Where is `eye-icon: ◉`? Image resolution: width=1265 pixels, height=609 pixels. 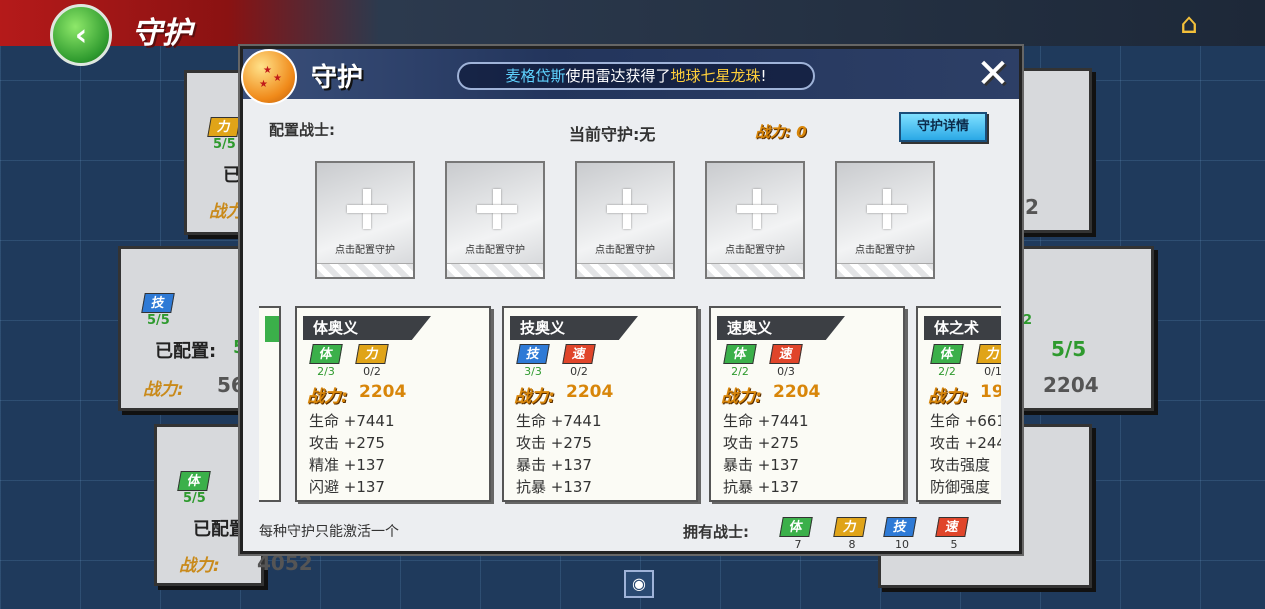 eye-icon: ◉ is located at coordinates (639, 583).